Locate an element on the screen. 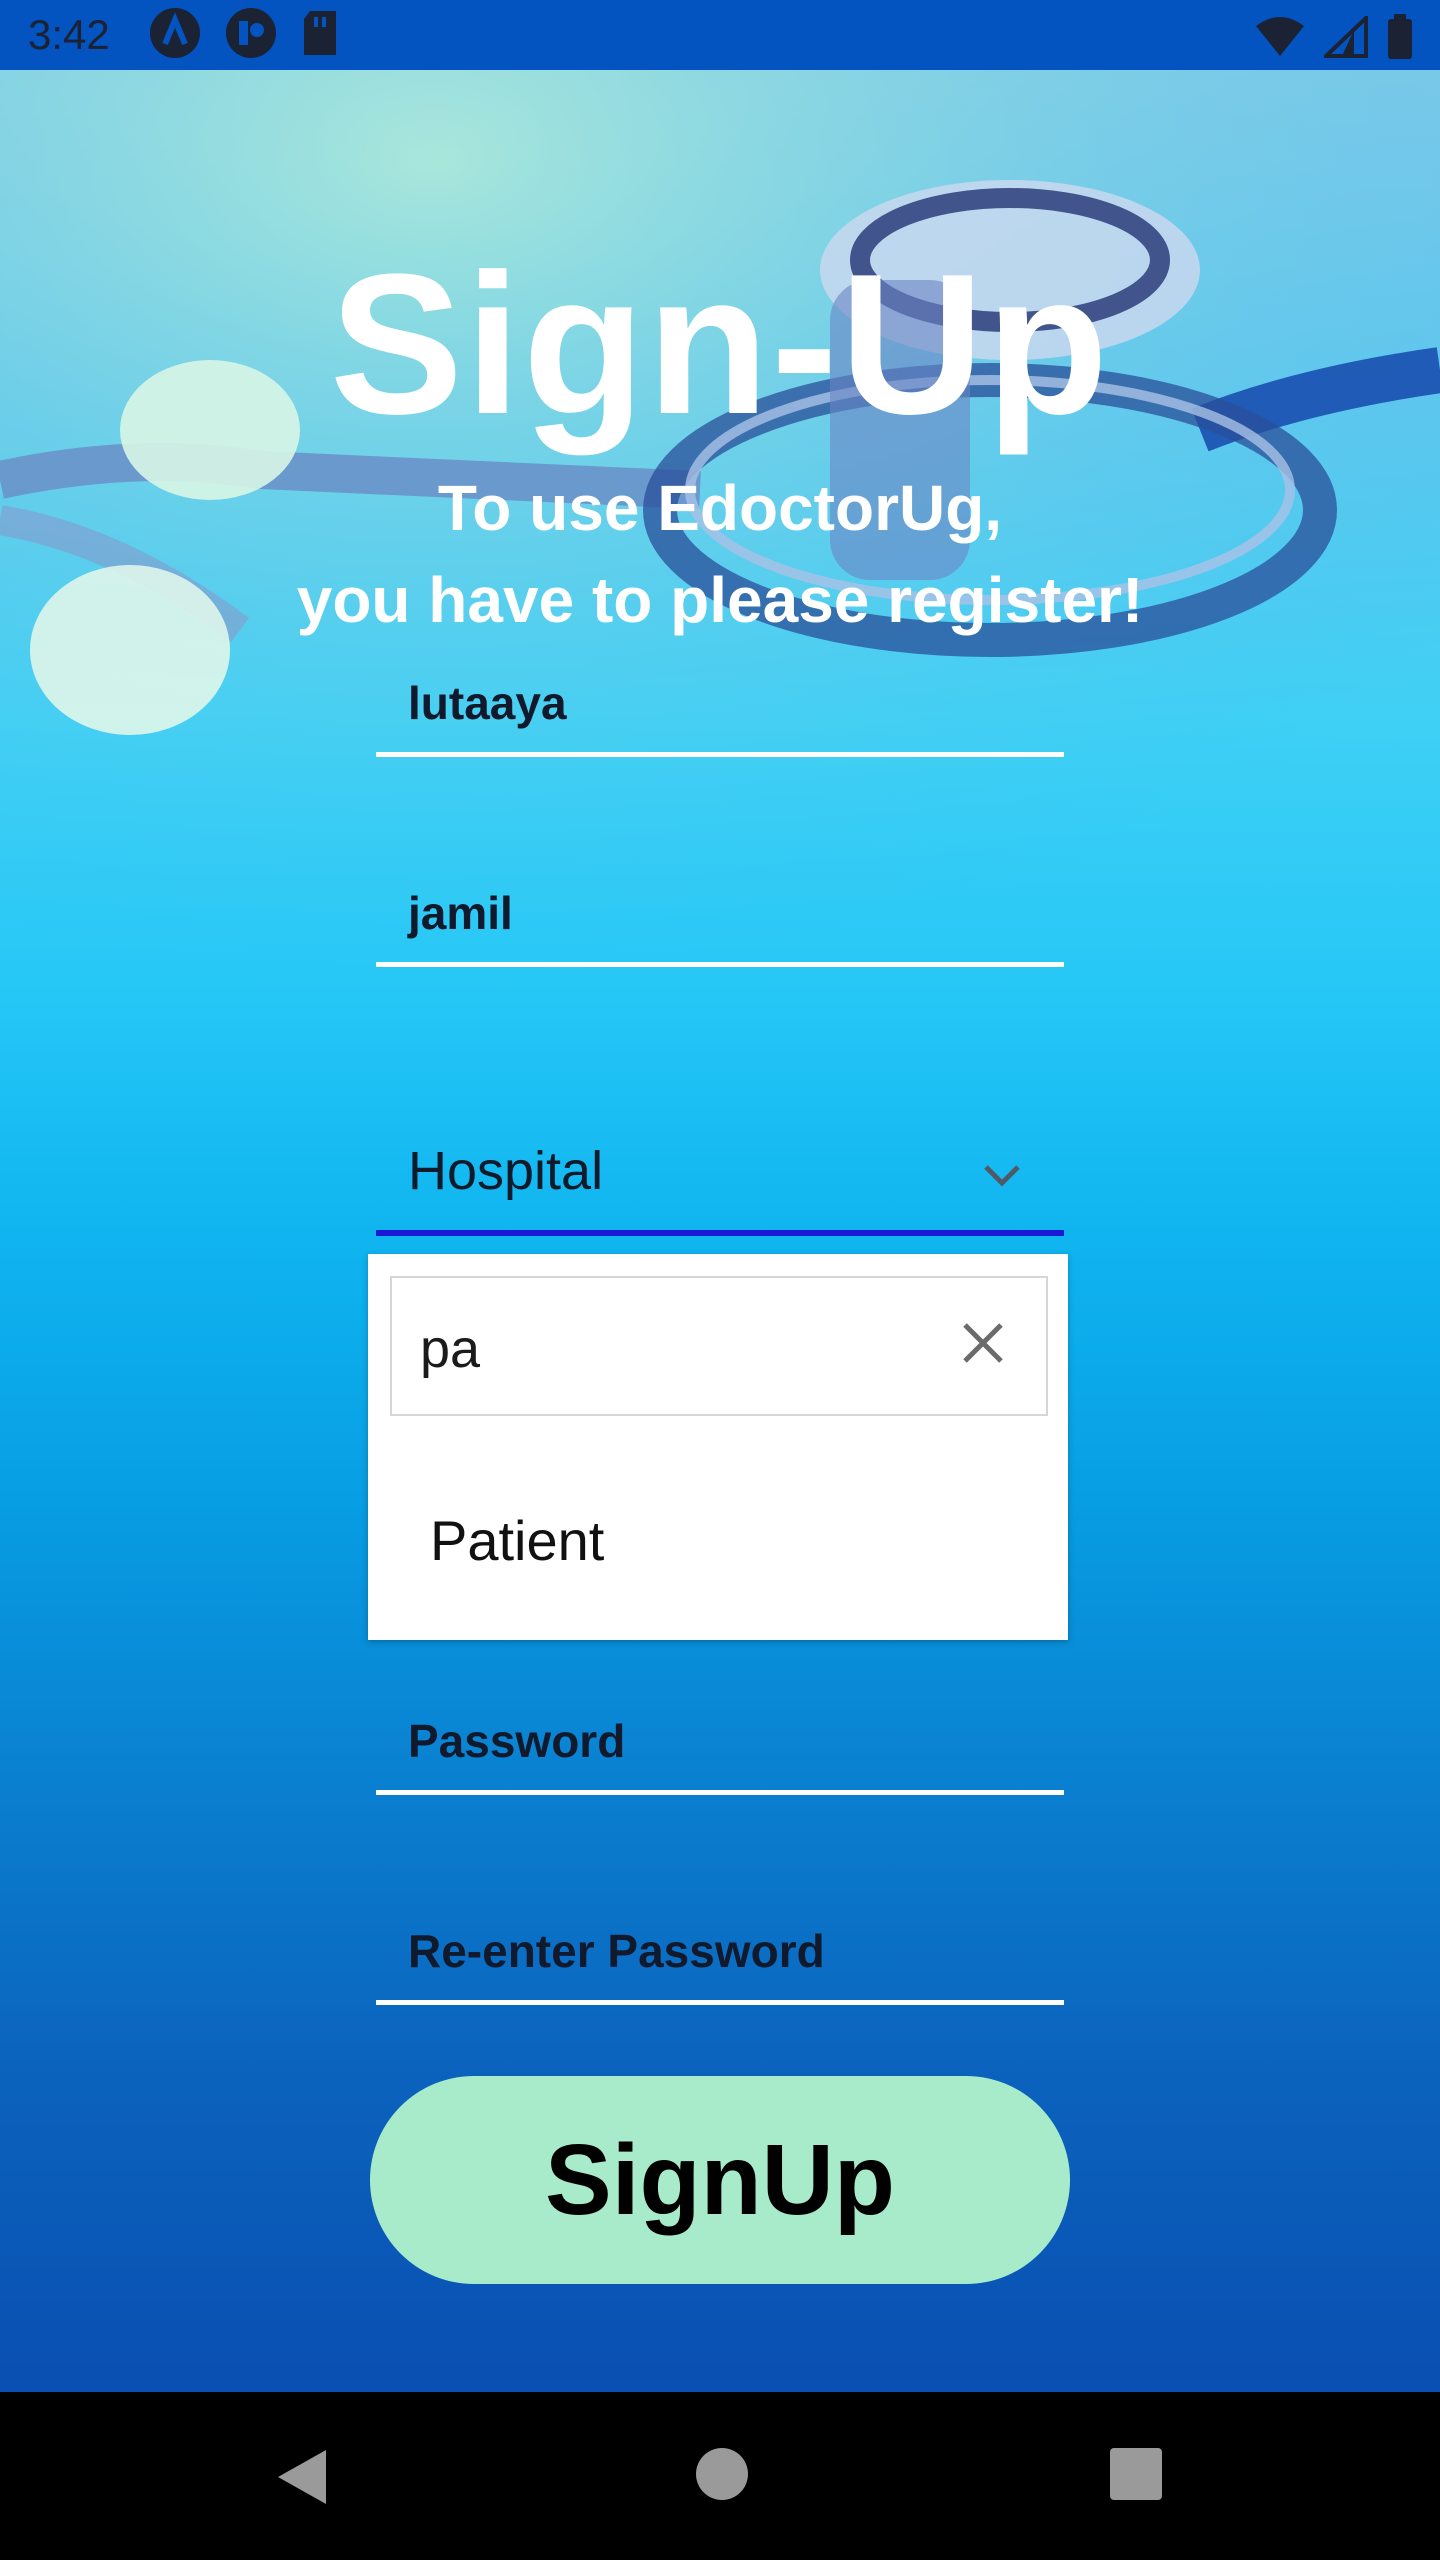 This screenshot has height=2560, width=1440. reenter-password-field: Re-enter Password is located at coordinates (720, 1962).